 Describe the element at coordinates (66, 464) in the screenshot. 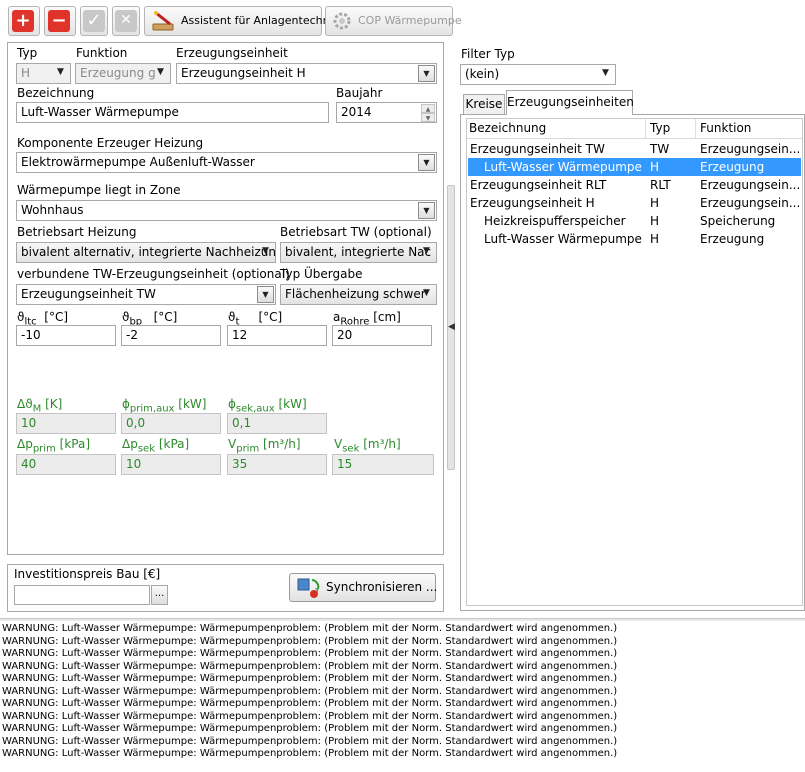

I see `dp-prim-value: 40` at that location.